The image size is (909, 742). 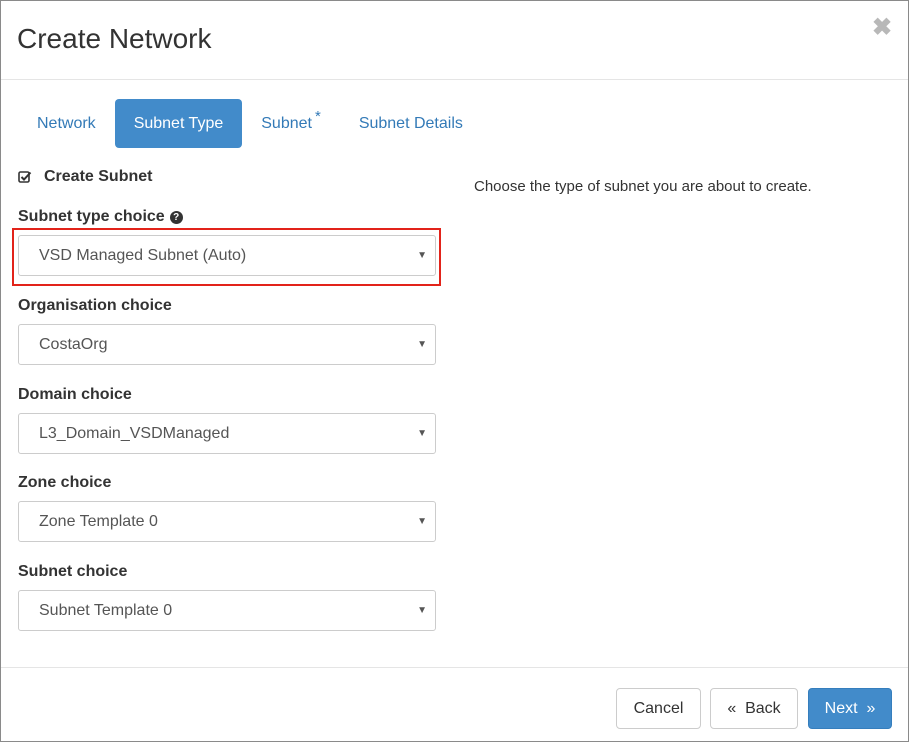 I want to click on cancel-button: Cancel, so click(x=658, y=708).